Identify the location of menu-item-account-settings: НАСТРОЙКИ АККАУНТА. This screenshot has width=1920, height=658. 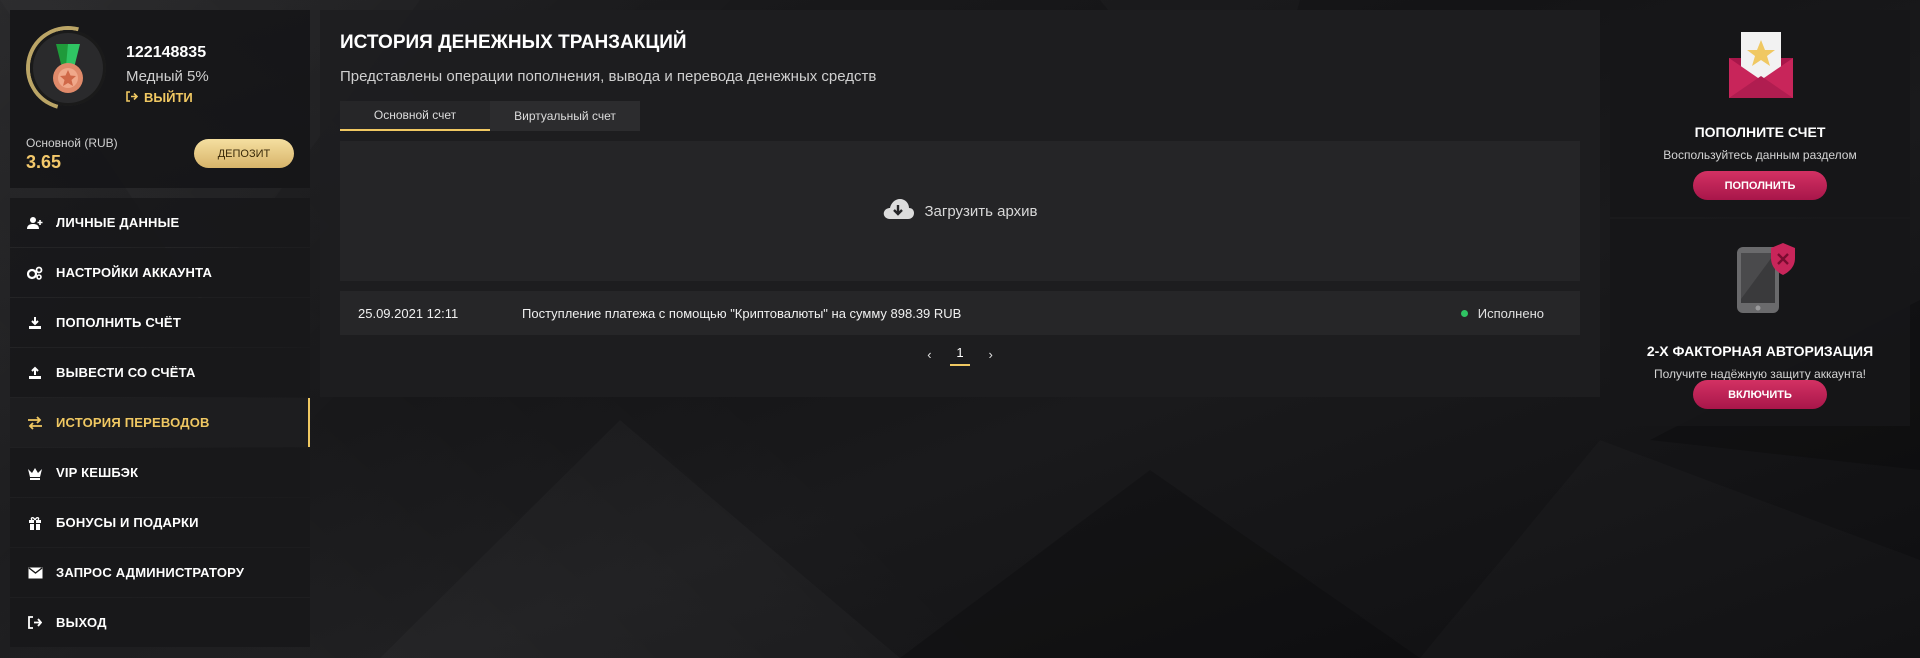
(160, 272).